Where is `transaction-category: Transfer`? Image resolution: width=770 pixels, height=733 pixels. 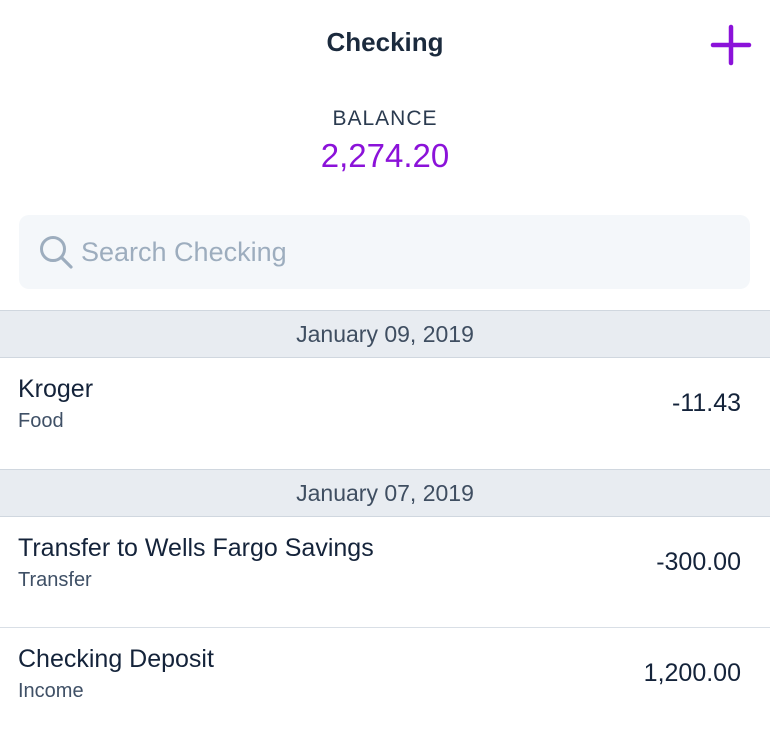 transaction-category: Transfer is located at coordinates (55, 580).